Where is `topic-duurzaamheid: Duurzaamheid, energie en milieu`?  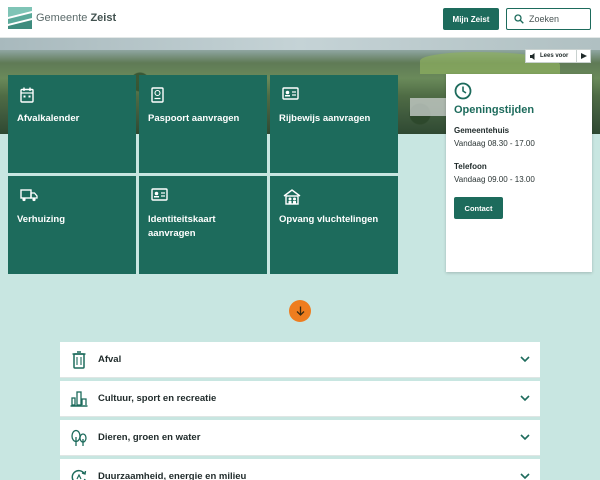
topic-duurzaamheid: Duurzaamheid, energie en milieu is located at coordinates (300, 469).